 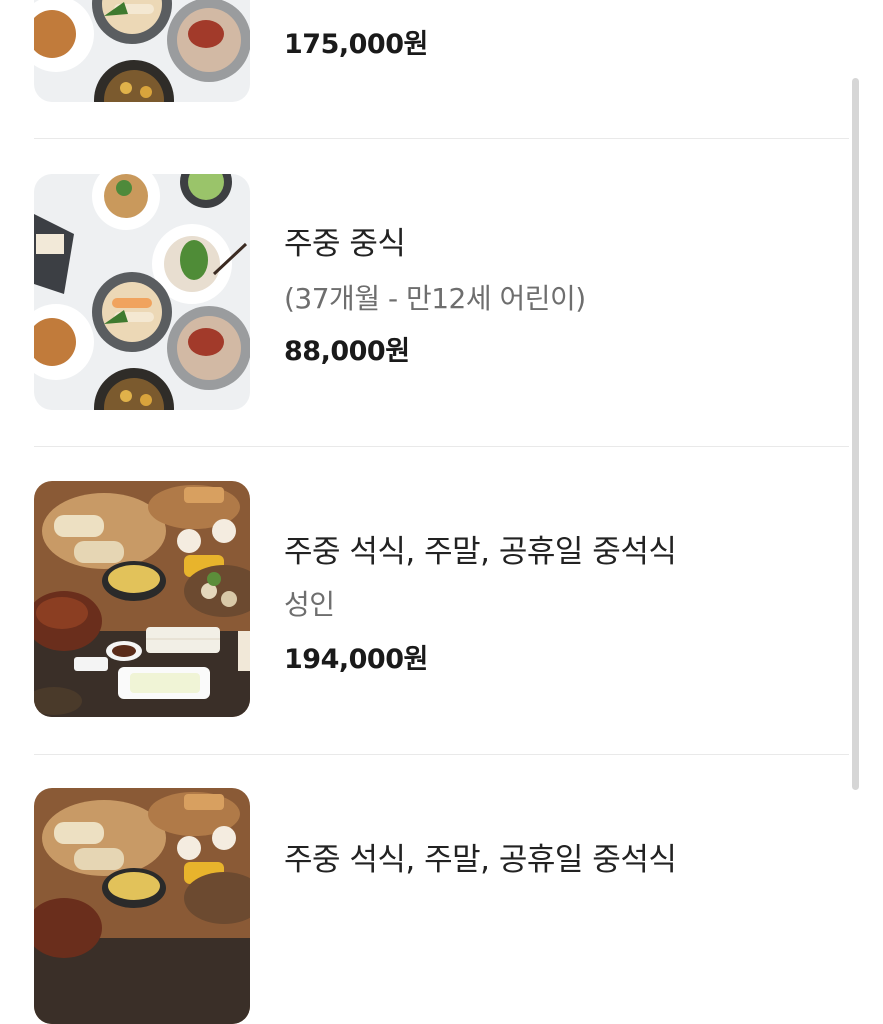 I want to click on item-subtitle: (37개월 - 만12세 어린이), so click(x=435, y=298).